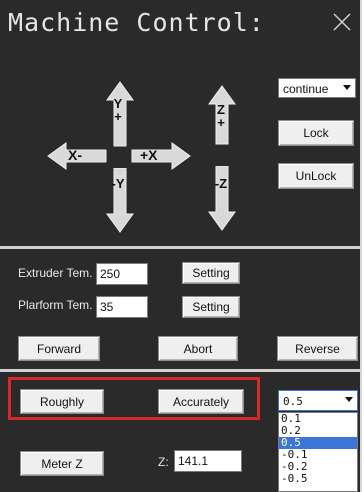 The height and width of the screenshot is (492, 364). I want to click on forward-button: Forward, so click(59, 348).